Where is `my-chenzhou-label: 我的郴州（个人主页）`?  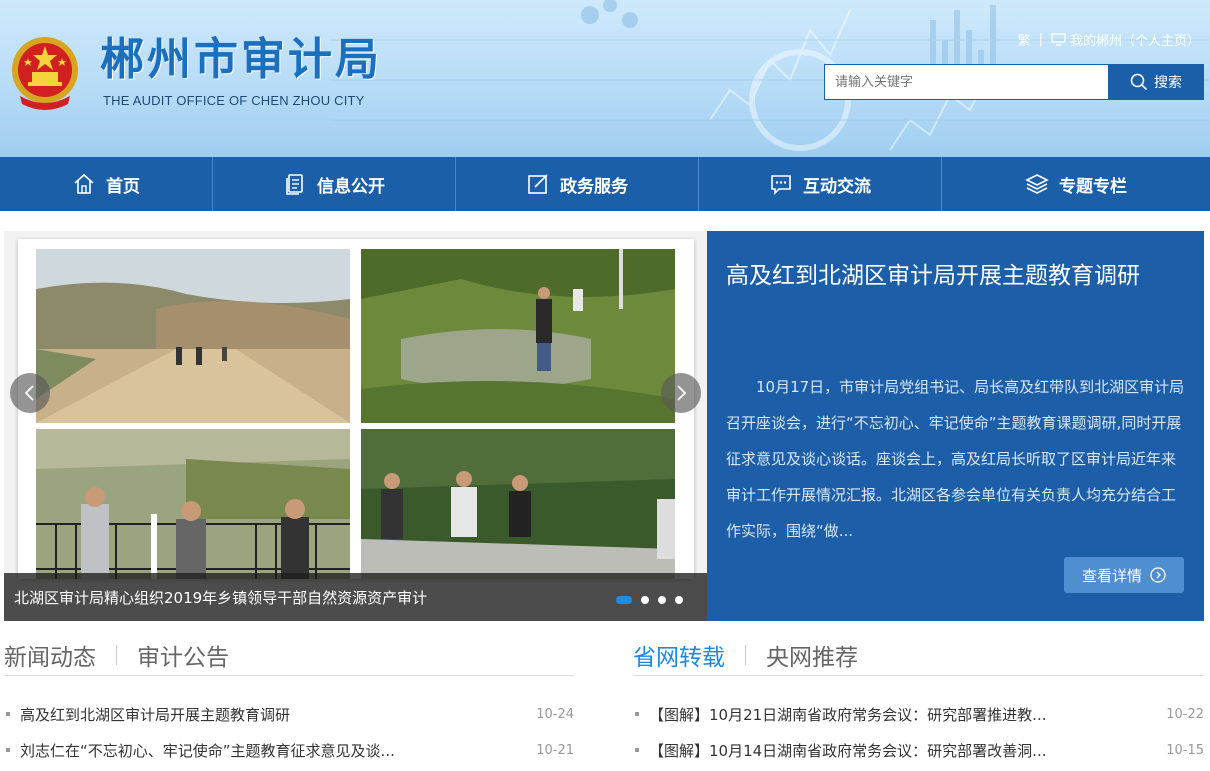 my-chenzhou-label: 我的郴州（个人主页） is located at coordinates (1134, 41).